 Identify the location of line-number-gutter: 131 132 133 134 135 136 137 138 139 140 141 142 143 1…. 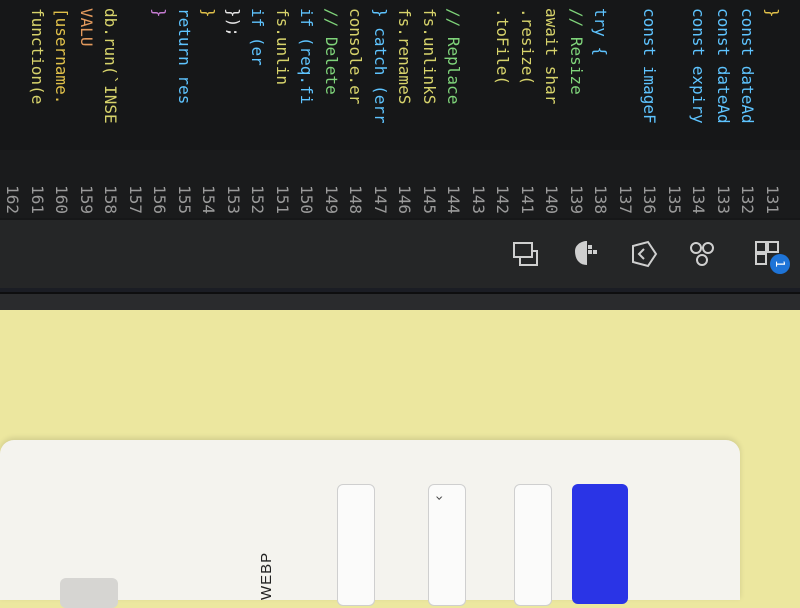
(400, 184).